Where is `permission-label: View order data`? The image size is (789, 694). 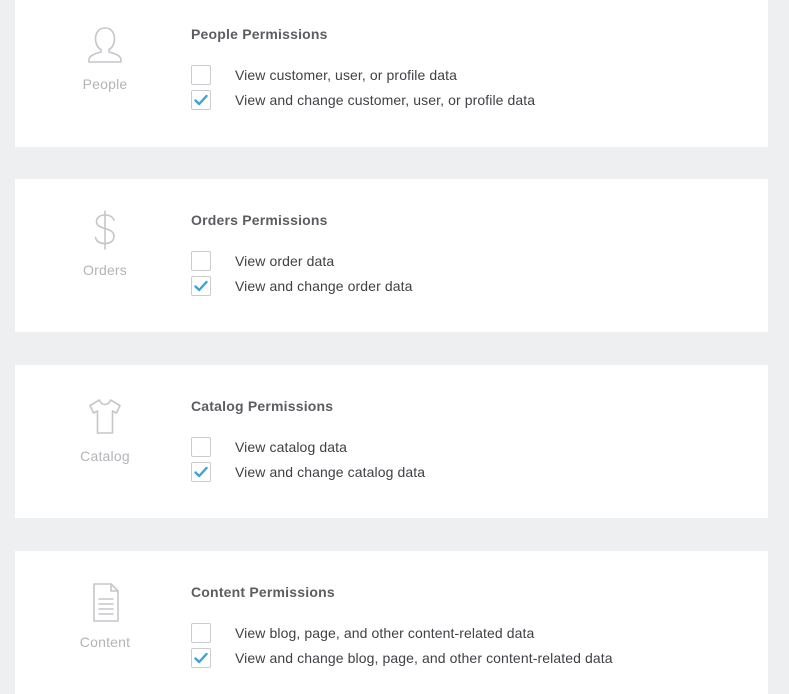 permission-label: View order data is located at coordinates (285, 261).